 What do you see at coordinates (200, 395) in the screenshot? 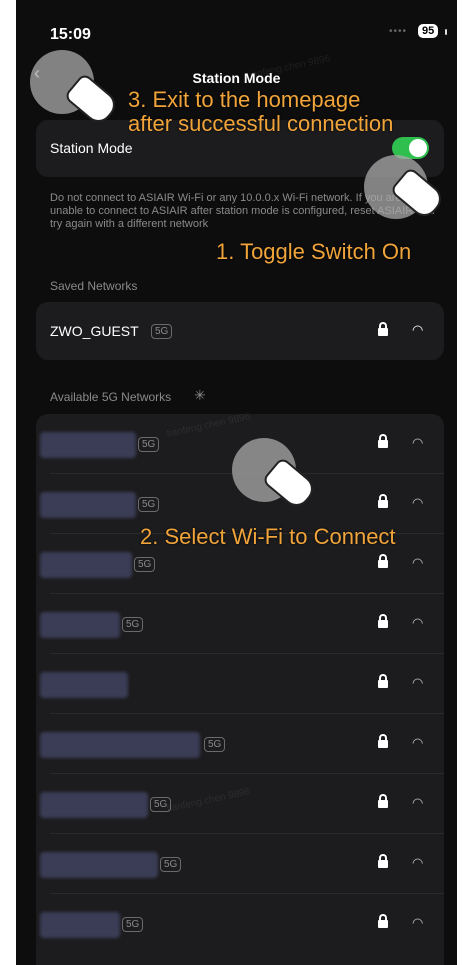
I see `loading-spinner-icon: ✳` at bounding box center [200, 395].